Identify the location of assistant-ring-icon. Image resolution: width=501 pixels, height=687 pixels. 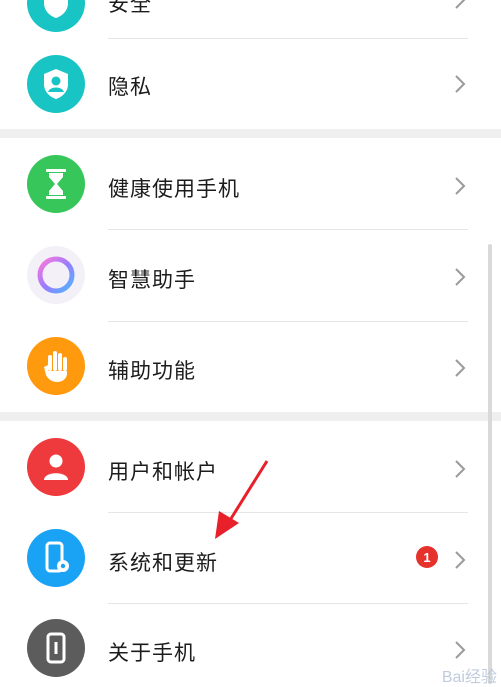
(56, 275).